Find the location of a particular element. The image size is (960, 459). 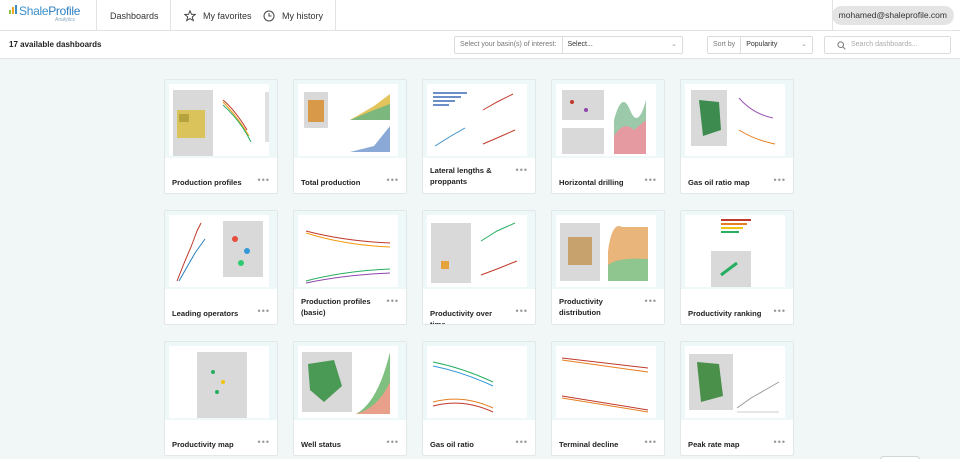

dashboard-title: Well status is located at coordinates (321, 444).